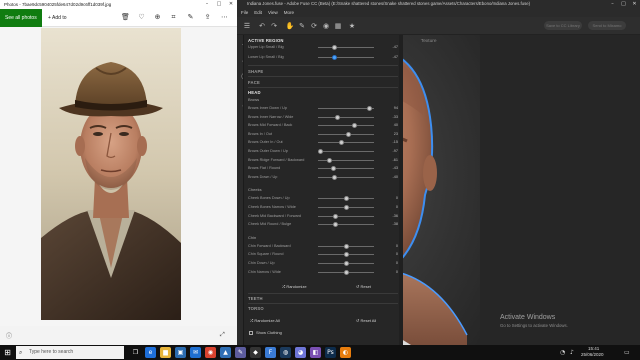  I want to click on edge-icon: e, so click(150, 352).